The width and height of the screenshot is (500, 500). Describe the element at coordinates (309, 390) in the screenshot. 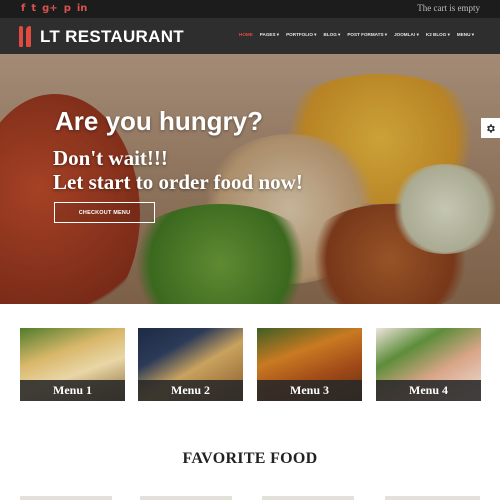

I see `menu-card-label: Menu 3` at that location.